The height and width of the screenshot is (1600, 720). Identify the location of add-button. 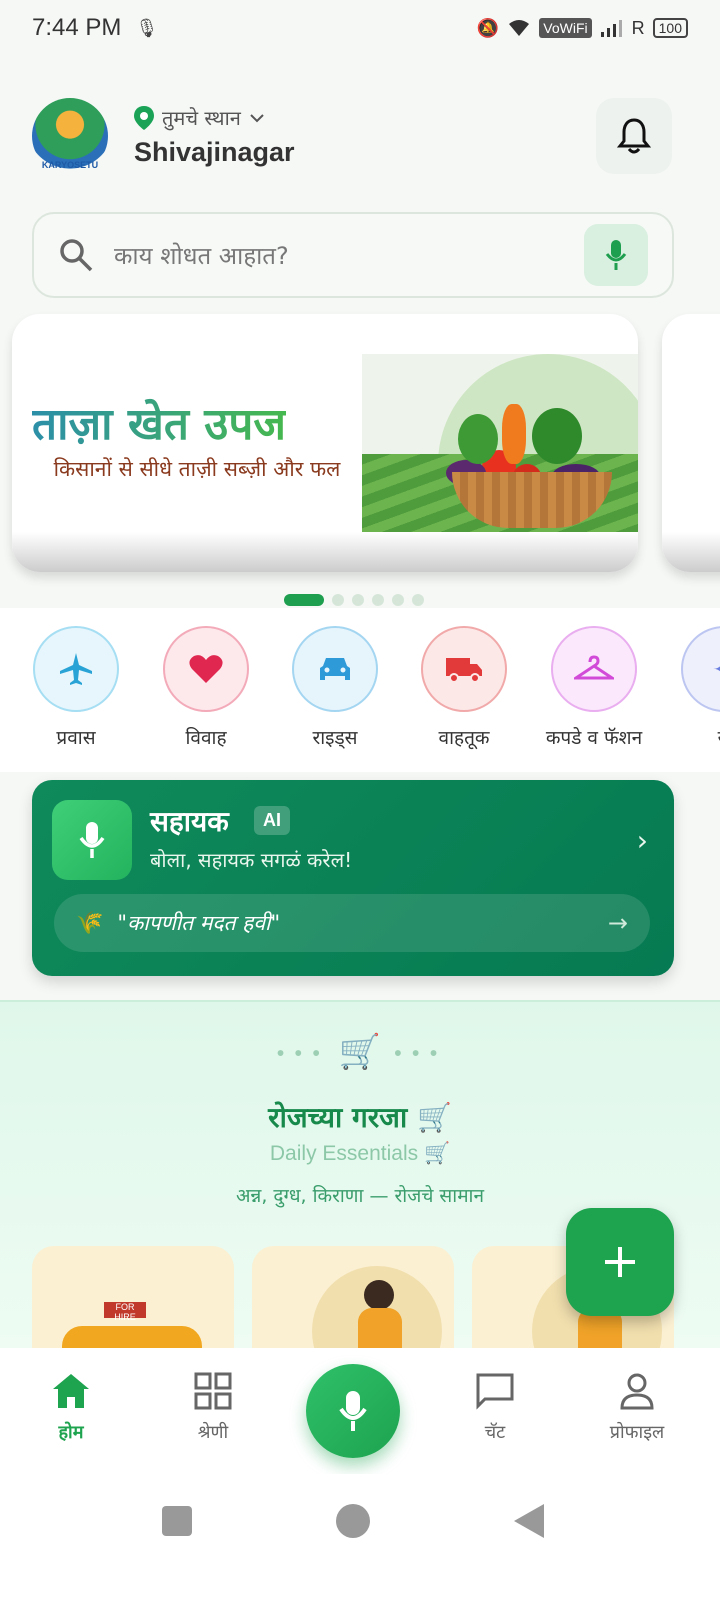
(620, 1262).